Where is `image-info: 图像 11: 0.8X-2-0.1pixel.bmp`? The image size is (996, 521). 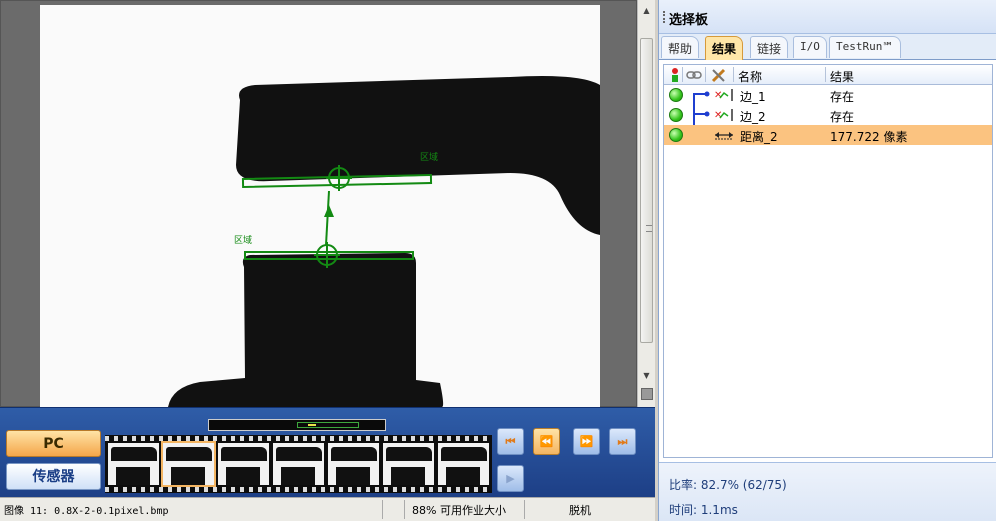 image-info: 图像 11: 0.8X-2-0.1pixel.bmp is located at coordinates (86, 511).